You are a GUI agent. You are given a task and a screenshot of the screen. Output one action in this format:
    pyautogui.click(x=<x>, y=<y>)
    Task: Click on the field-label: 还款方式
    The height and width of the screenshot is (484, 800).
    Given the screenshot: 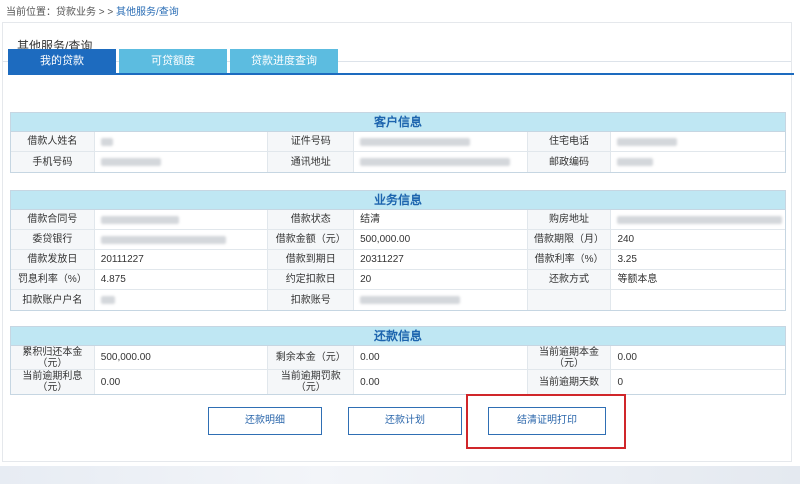 What is the action you would take?
    pyautogui.click(x=569, y=279)
    